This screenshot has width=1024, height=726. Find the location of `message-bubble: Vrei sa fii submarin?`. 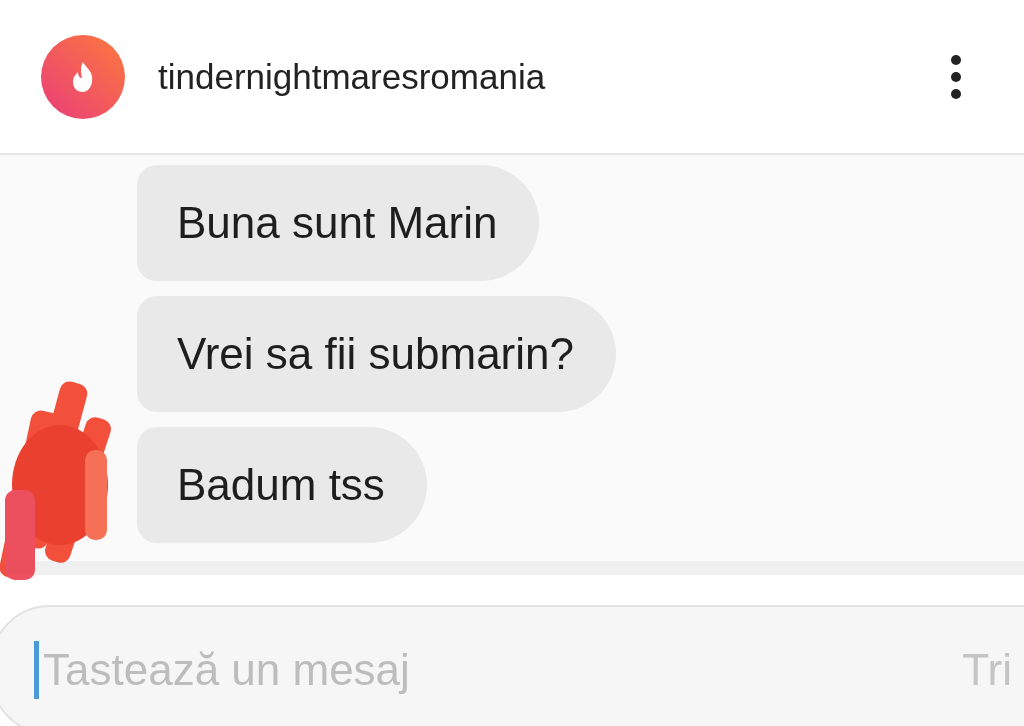

message-bubble: Vrei sa fii submarin? is located at coordinates (376, 354).